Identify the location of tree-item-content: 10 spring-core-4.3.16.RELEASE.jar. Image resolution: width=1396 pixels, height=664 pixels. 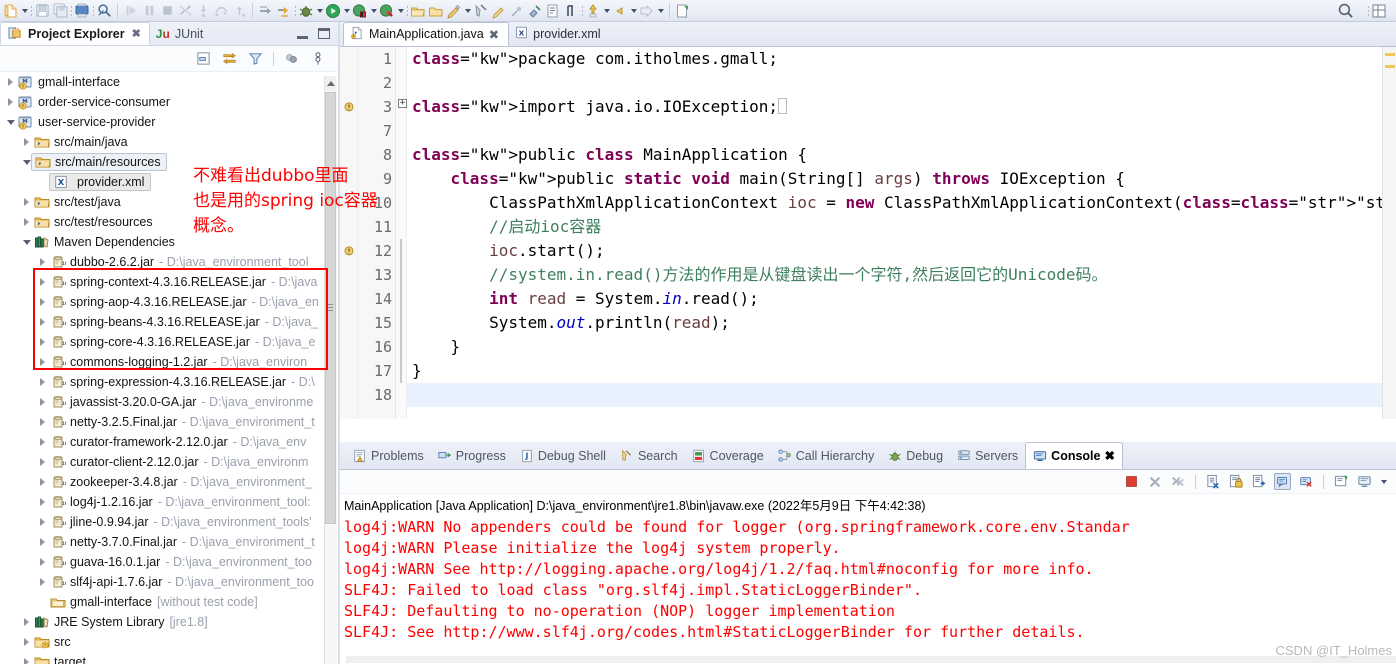
(149, 342).